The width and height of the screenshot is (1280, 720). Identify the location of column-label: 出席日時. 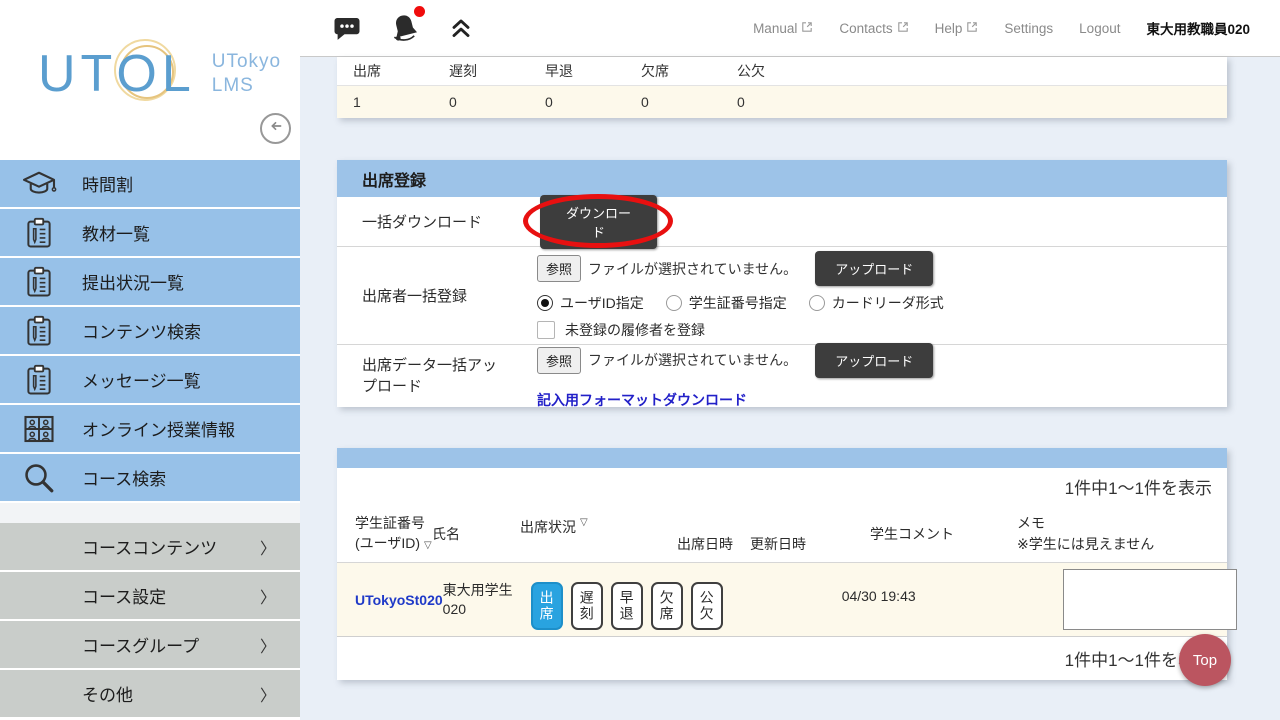
(705, 544).